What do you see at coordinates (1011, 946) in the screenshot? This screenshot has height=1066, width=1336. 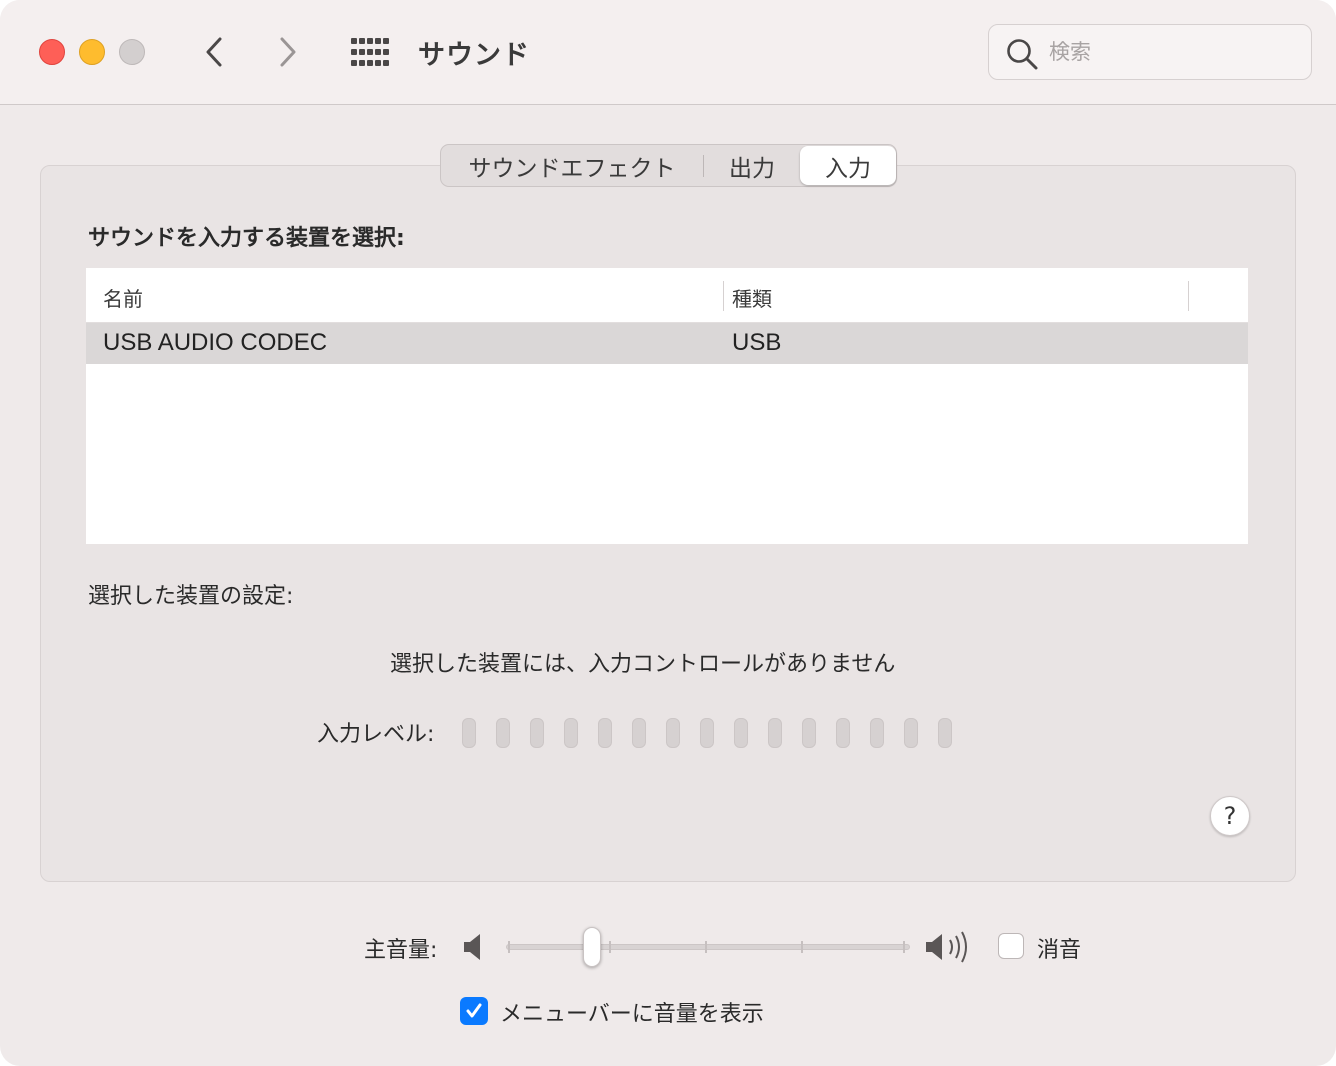 I see `mute-checkbox` at bounding box center [1011, 946].